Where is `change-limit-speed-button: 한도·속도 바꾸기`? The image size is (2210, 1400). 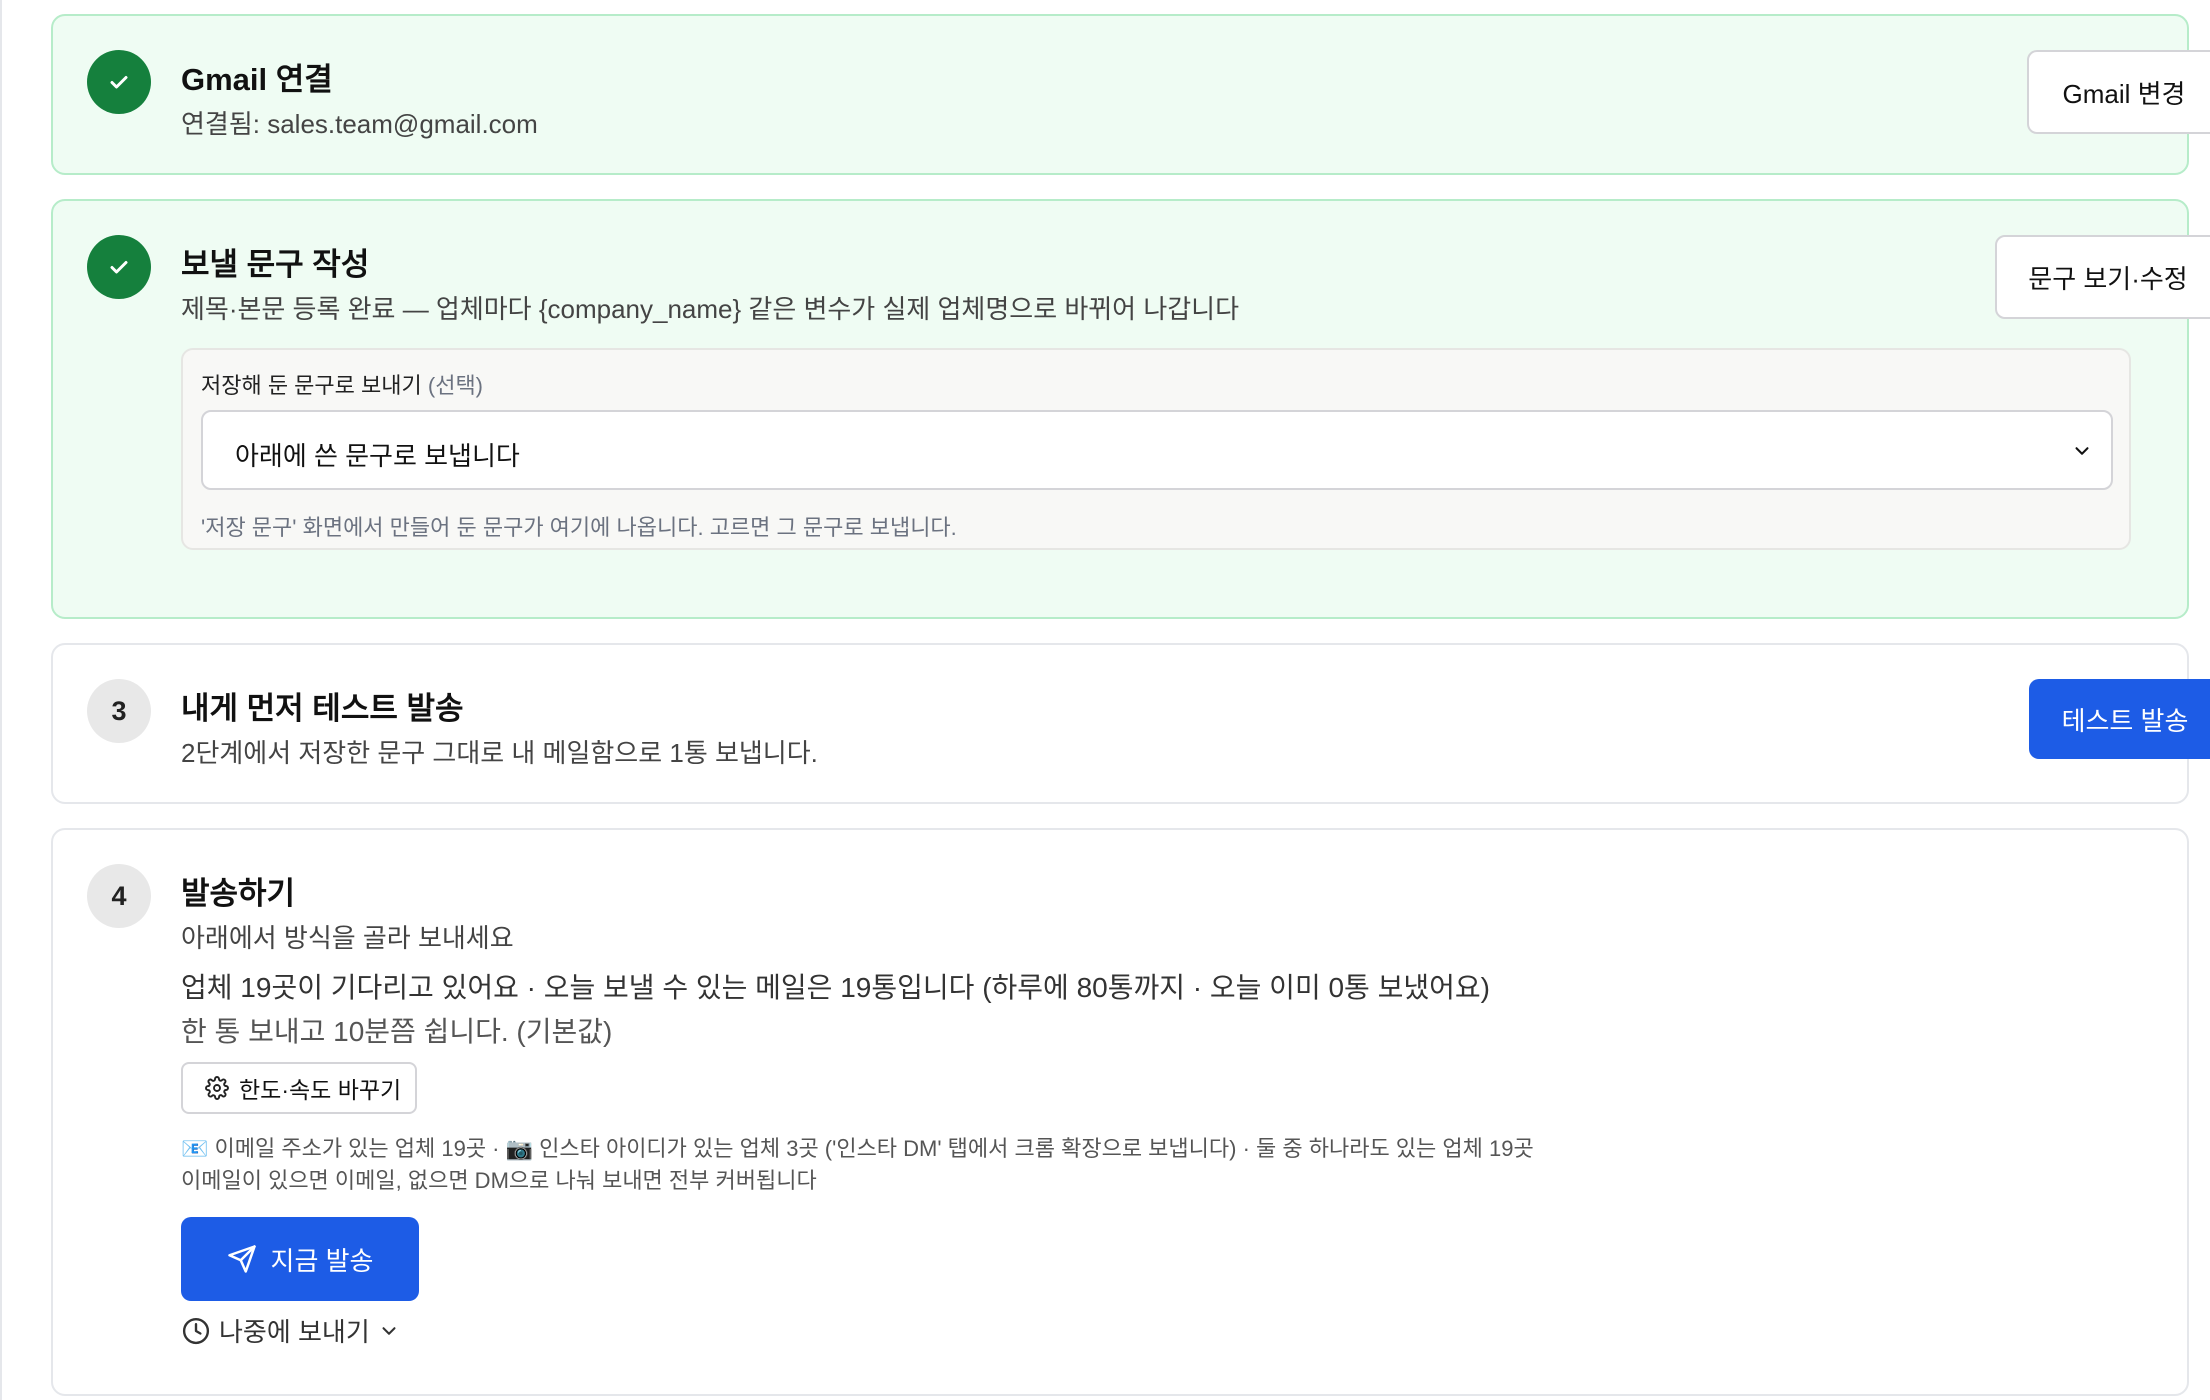
change-limit-speed-button: 한도·속도 바꾸기 is located at coordinates (299, 1088).